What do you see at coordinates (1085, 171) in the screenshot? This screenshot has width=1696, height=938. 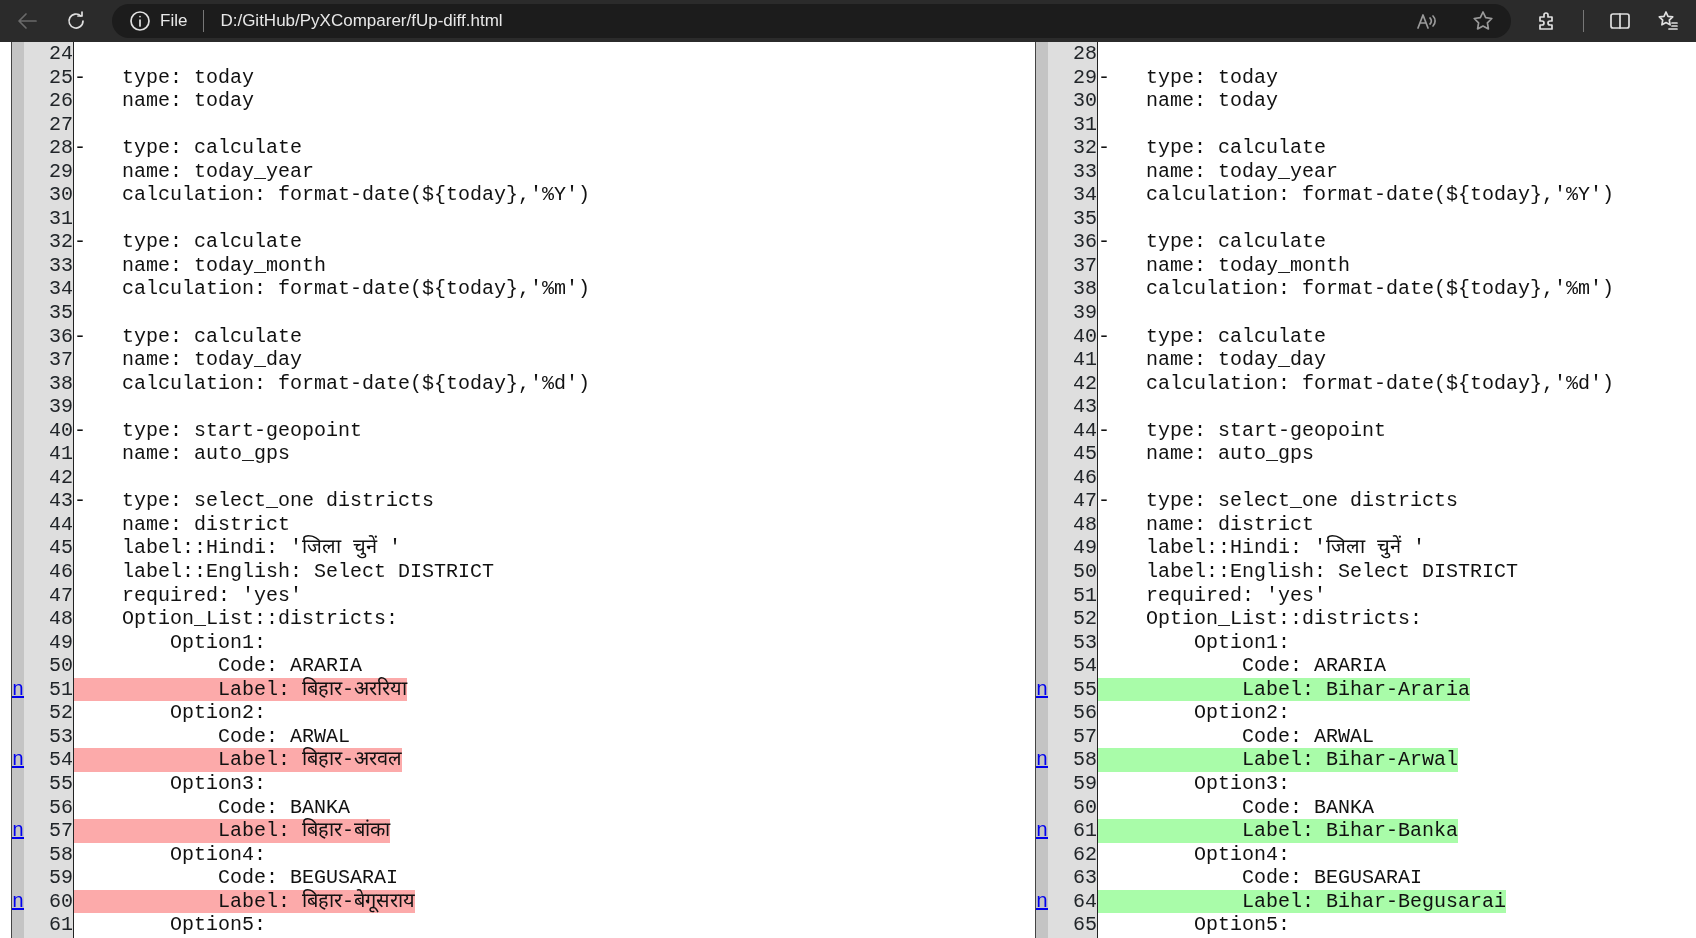 I see `line-number: 33` at bounding box center [1085, 171].